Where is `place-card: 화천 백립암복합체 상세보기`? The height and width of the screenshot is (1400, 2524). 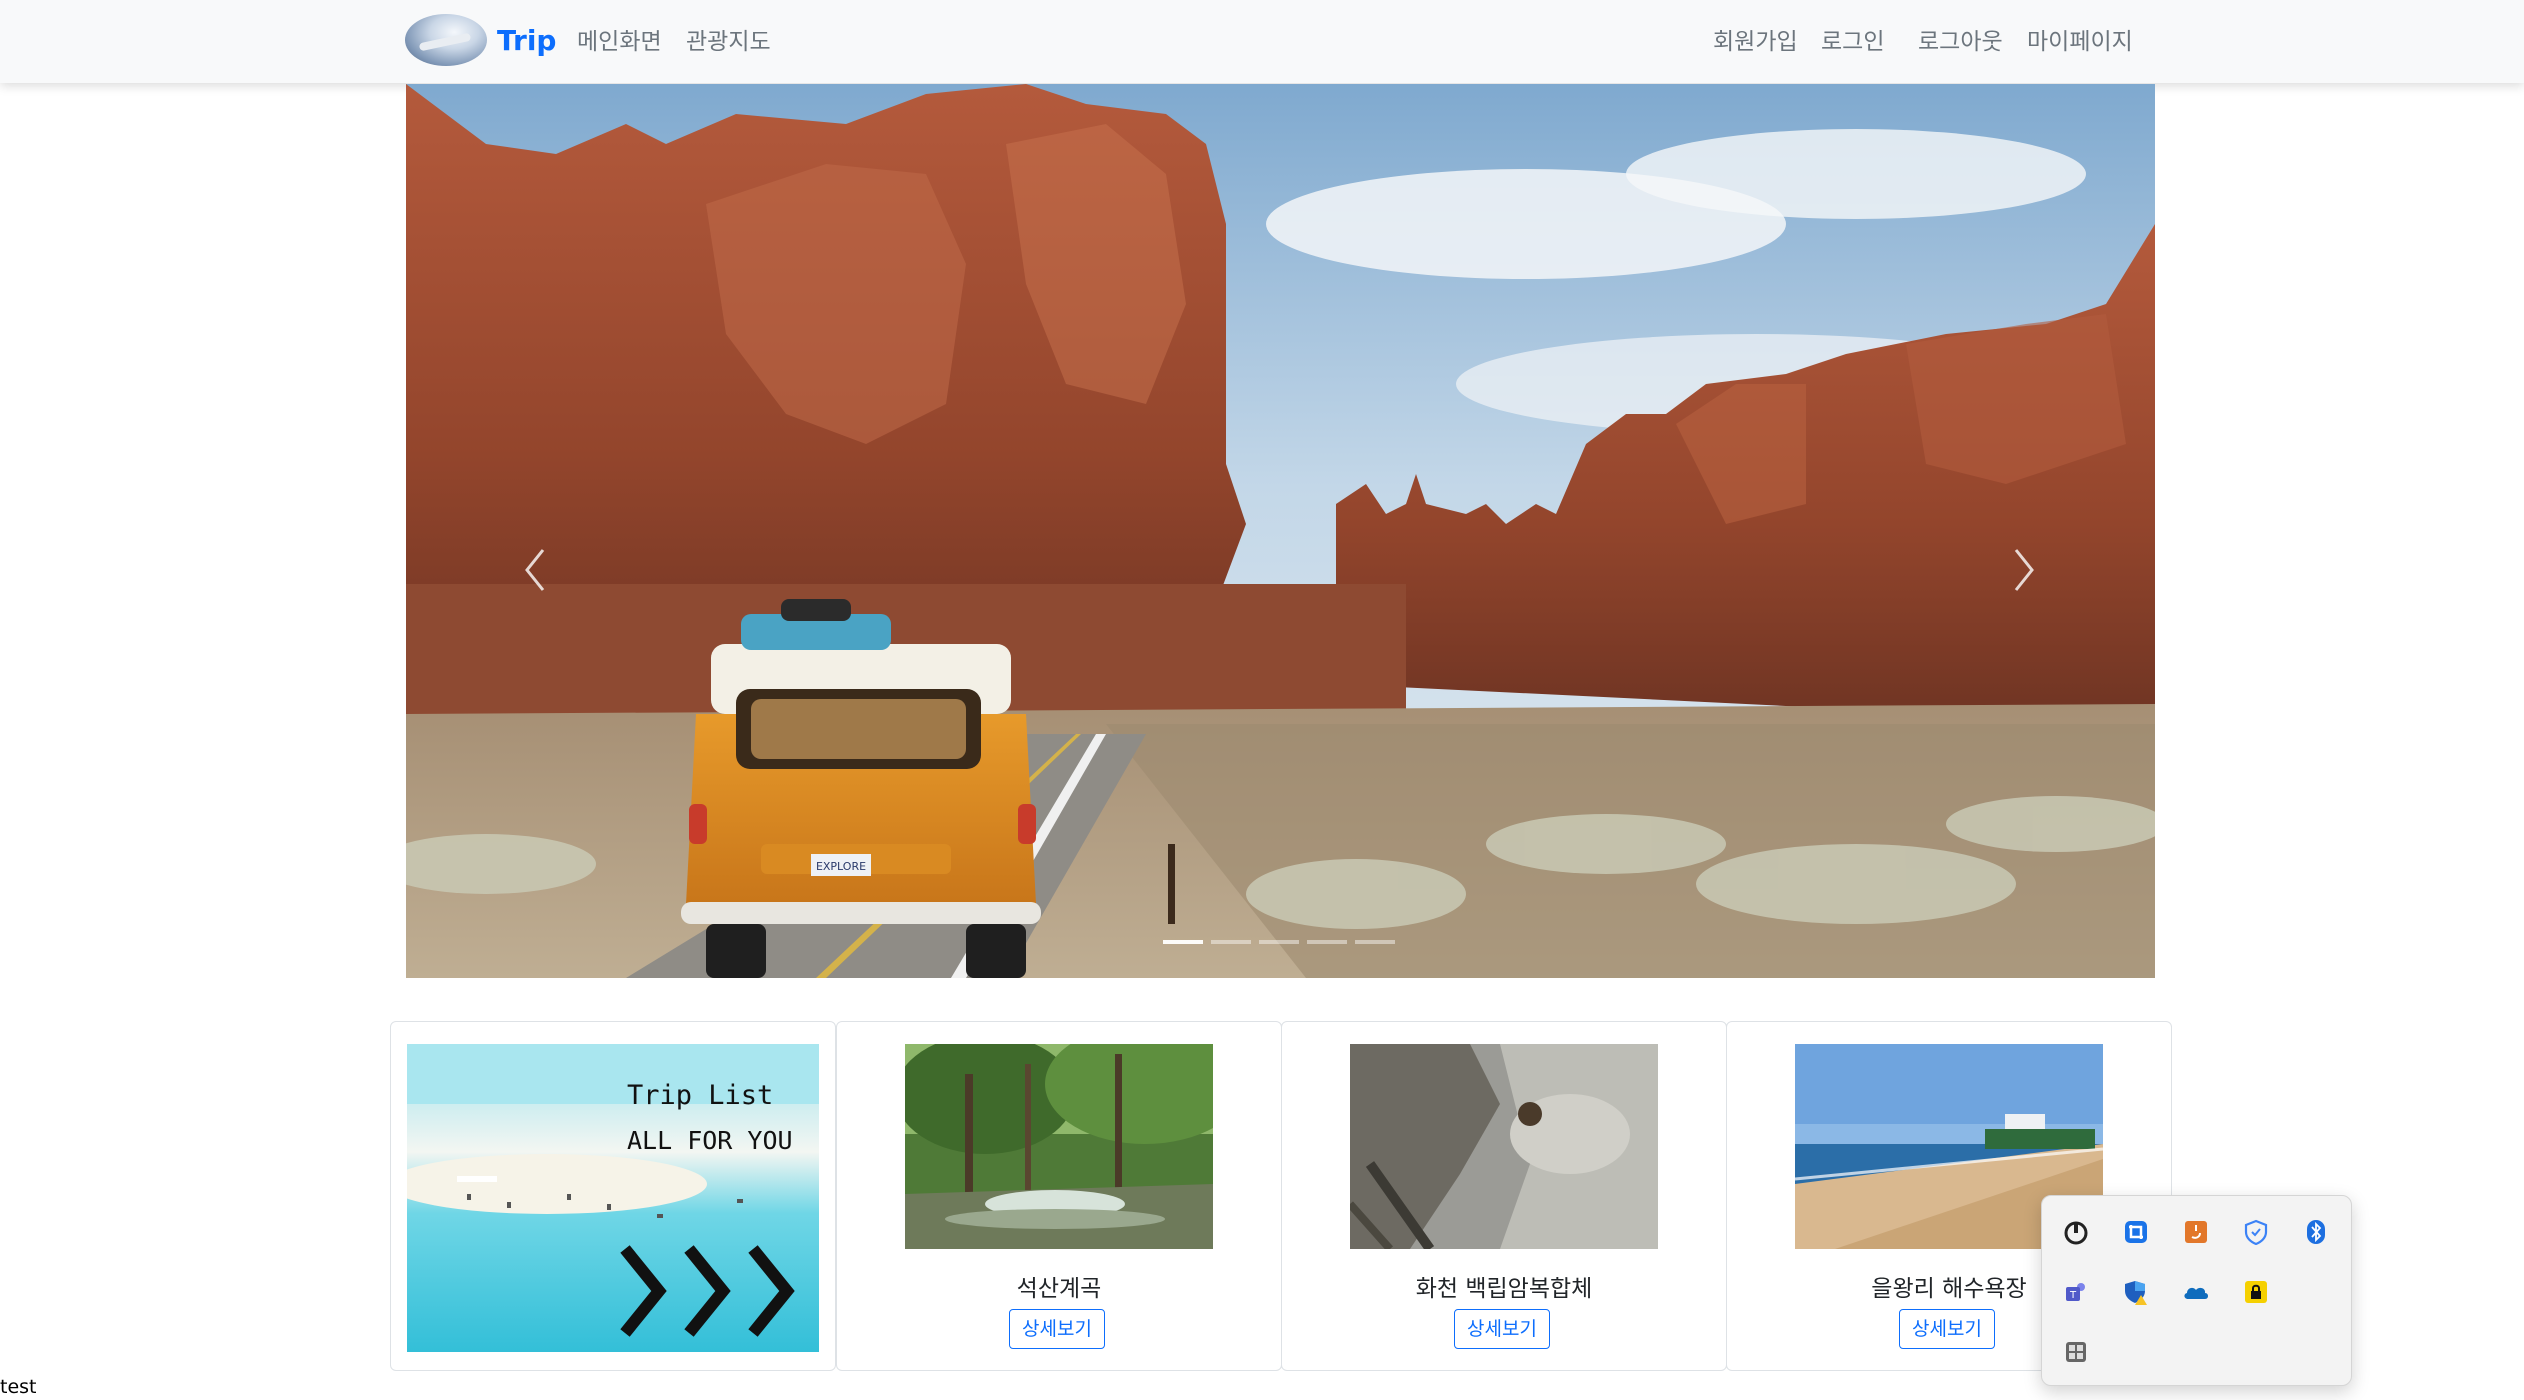 place-card: 화천 백립암복합체 상세보기 is located at coordinates (1504, 1196).